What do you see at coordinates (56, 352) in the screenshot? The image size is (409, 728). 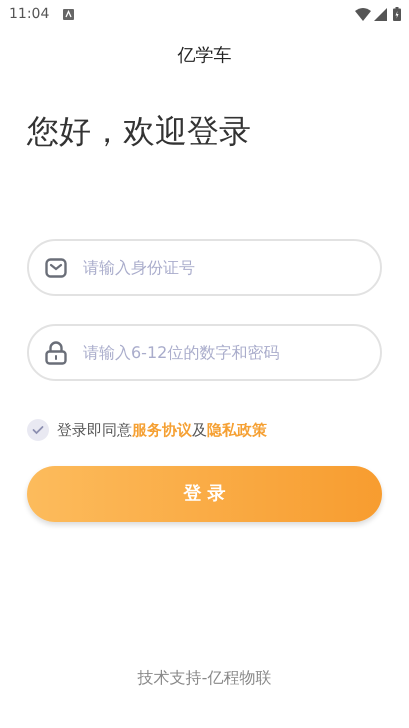 I see `lock-icon` at bounding box center [56, 352].